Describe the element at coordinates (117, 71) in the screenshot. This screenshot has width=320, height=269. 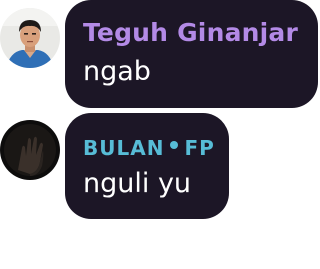
I see `message-text: ngab` at that location.